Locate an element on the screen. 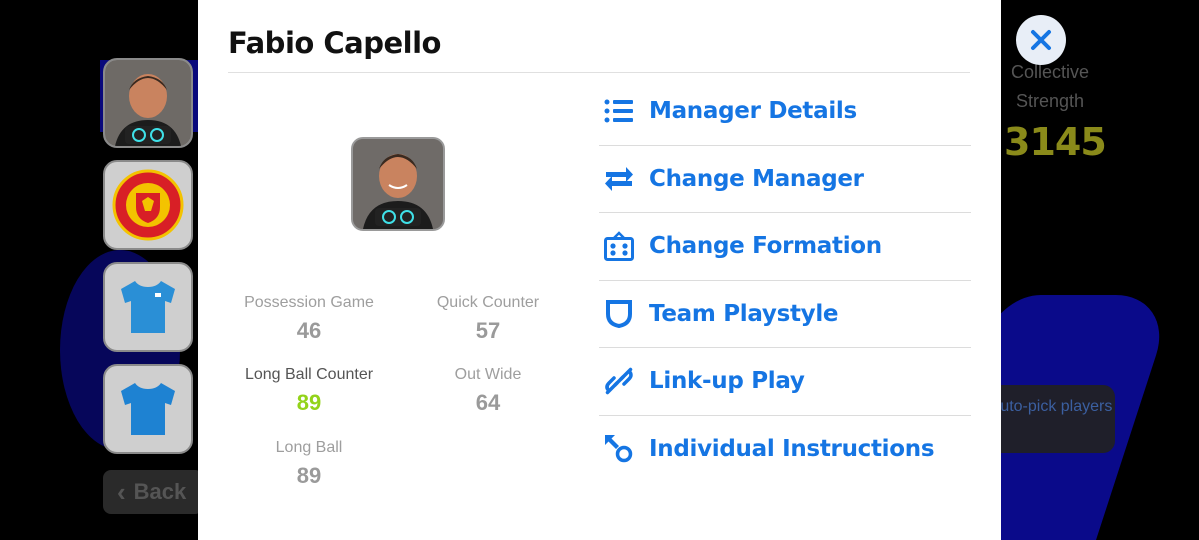 This screenshot has height=540, width=1199. stat-long-ball: Long Ball 89 is located at coordinates (309, 464).